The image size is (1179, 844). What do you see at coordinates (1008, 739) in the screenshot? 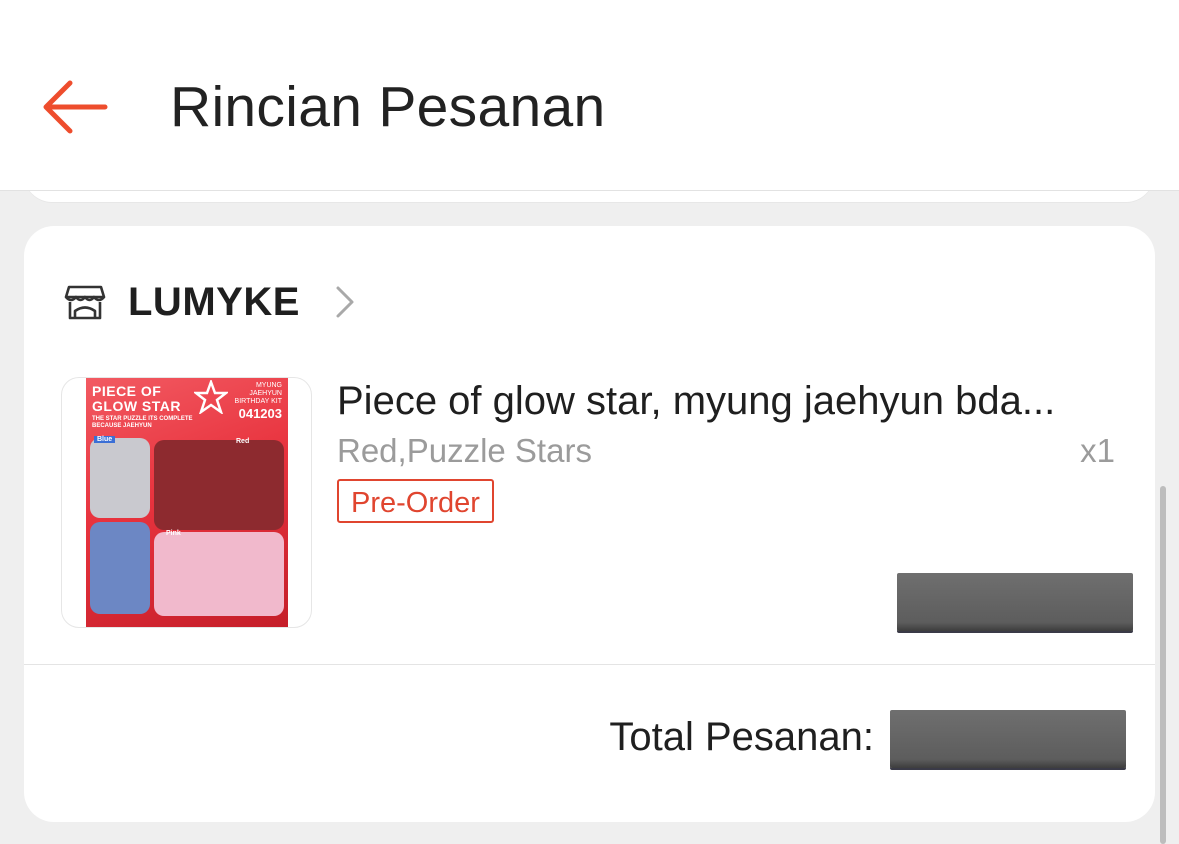
I see `redacted-total-amount` at bounding box center [1008, 739].